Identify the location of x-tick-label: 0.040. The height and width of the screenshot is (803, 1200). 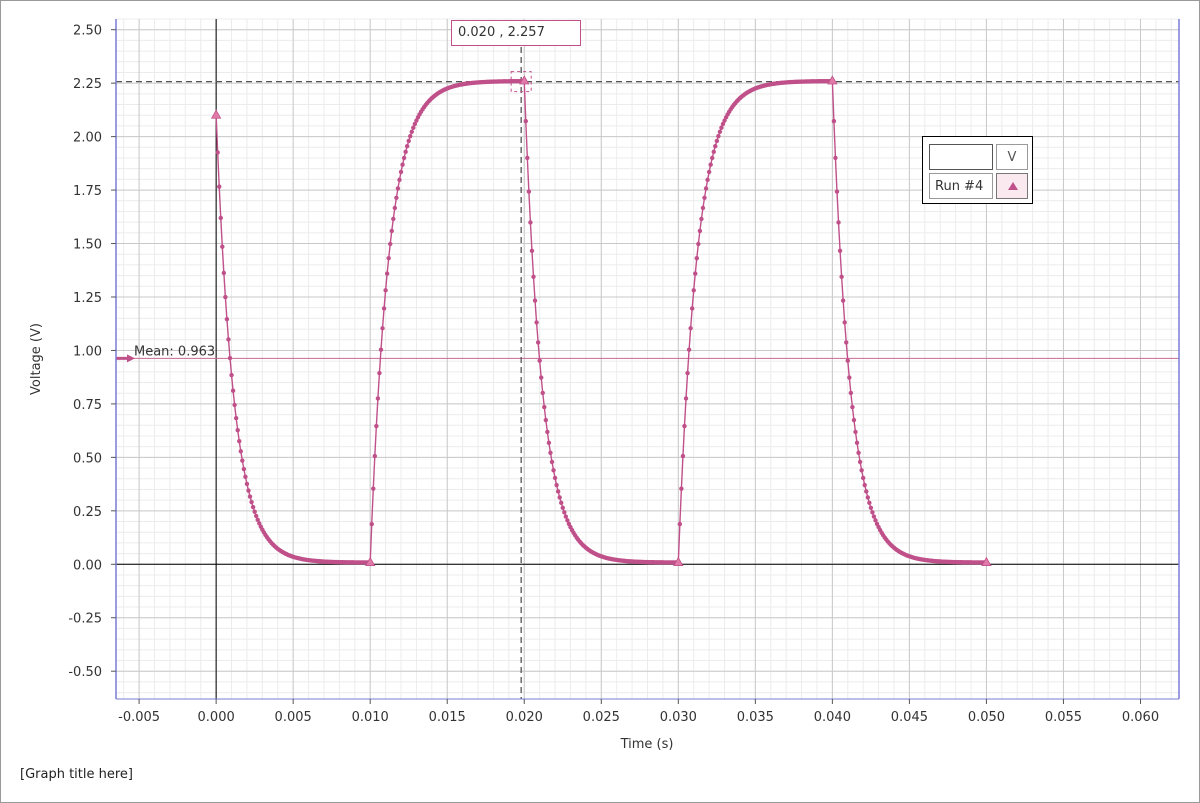
(832, 717).